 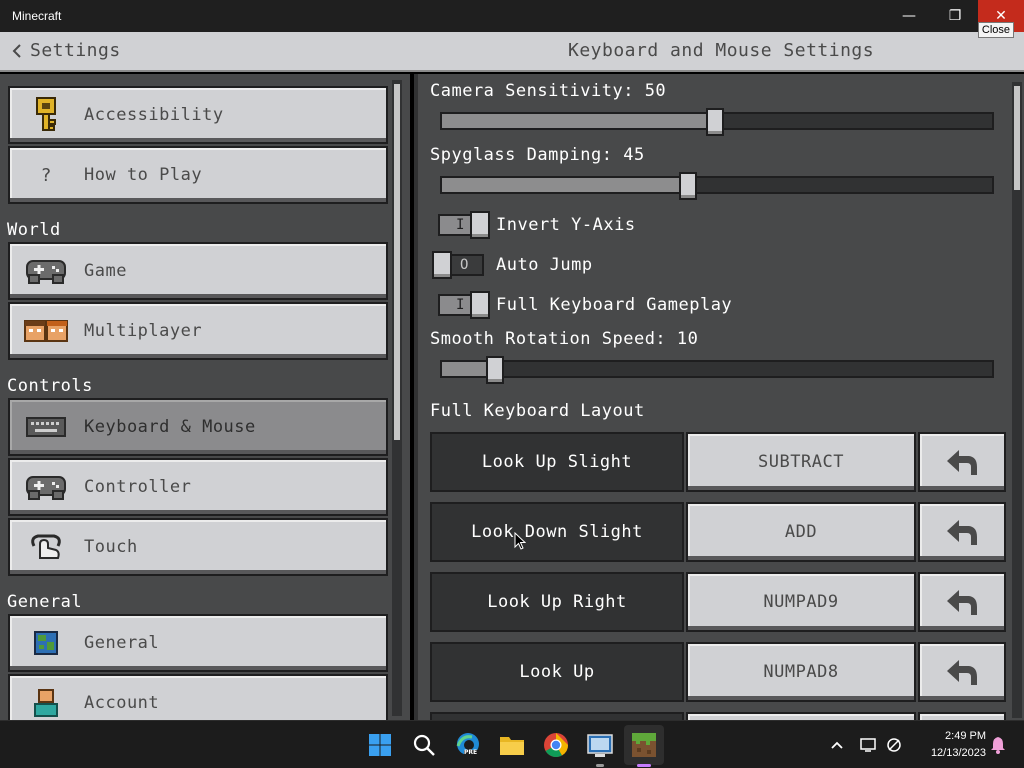 I want to click on keybind-key-button: SUBTRACT, so click(x=801, y=462).